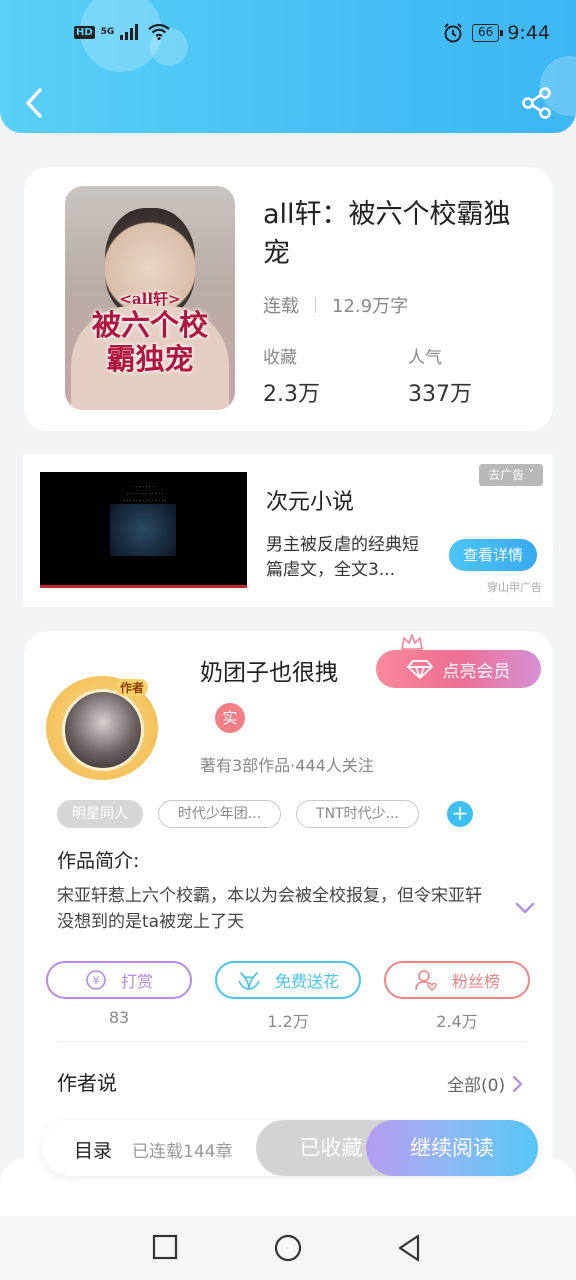 This screenshot has height=1280, width=576. I want to click on status-bar: HD 5G 66 9:44, so click(288, 36).